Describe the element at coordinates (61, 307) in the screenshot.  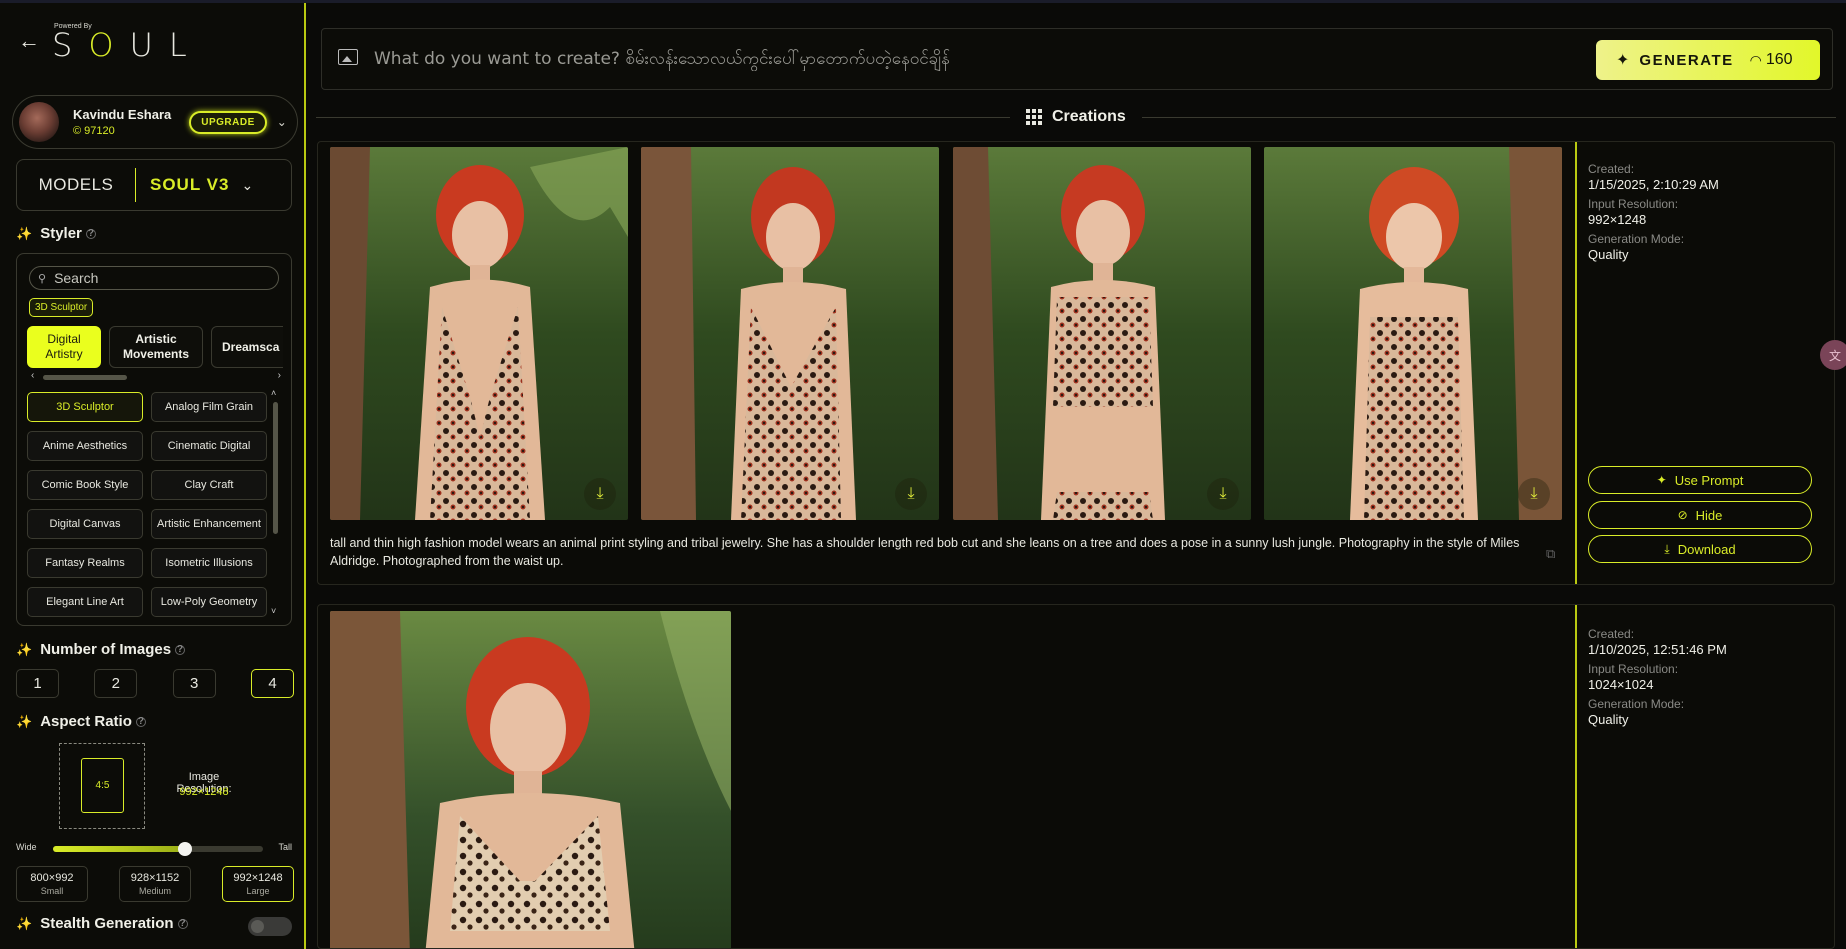
I see `selected-style-tag: 3D Sculptor` at that location.